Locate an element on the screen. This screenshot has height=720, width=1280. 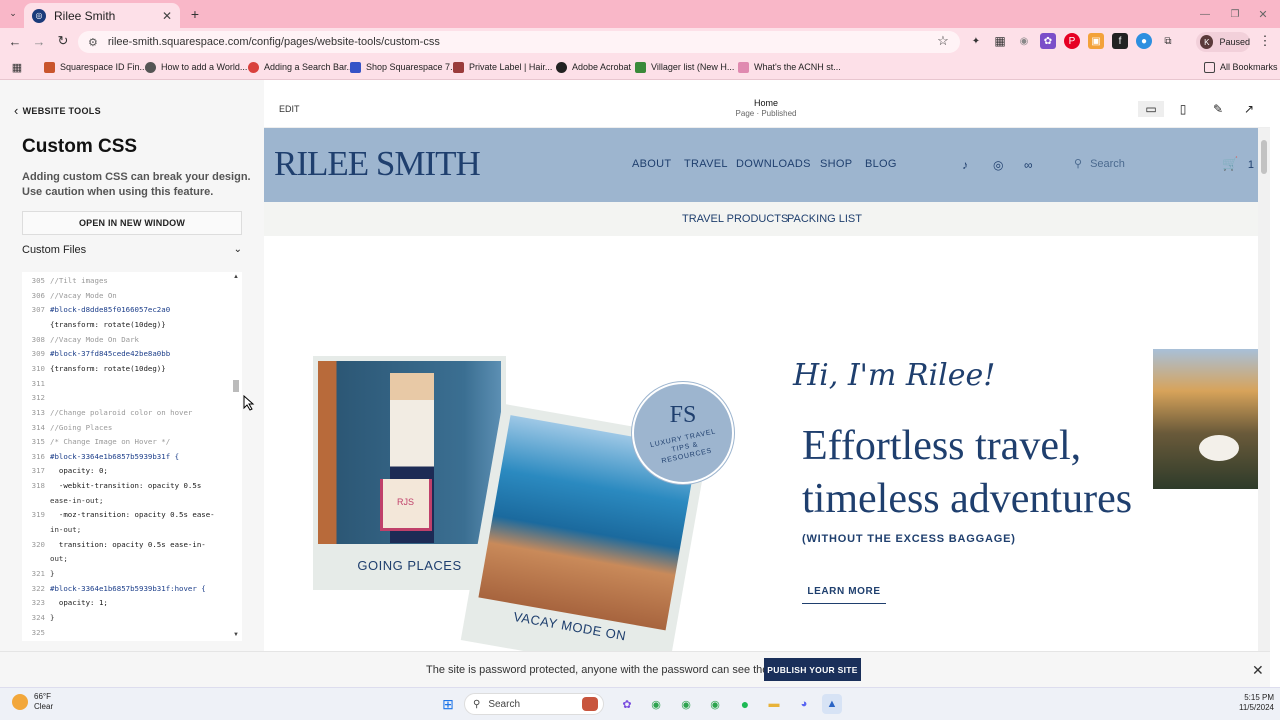
subnav-travel-products: TRAVEL PRODUCTS is located at coordinates (735, 219).